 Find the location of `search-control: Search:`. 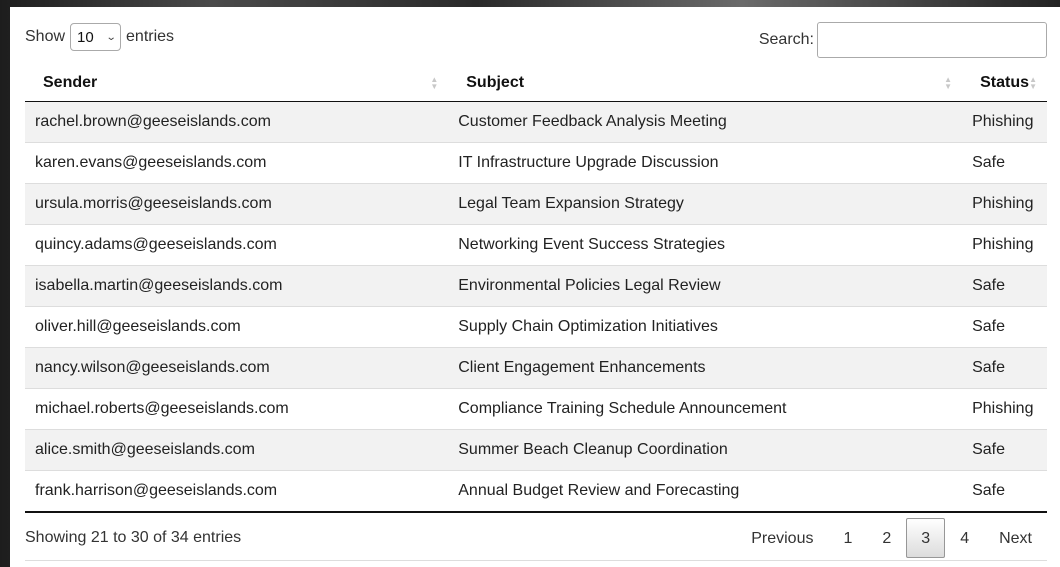

search-control: Search: is located at coordinates (903, 40).